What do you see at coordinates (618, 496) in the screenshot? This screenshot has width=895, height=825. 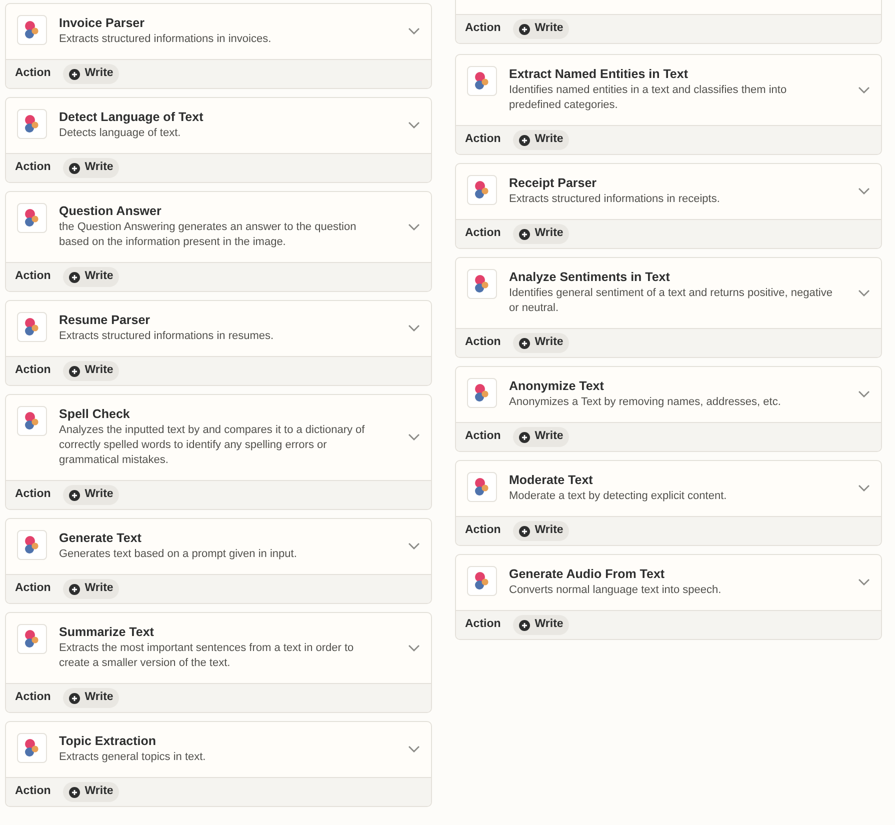 I see `card-description: Moderate a text by detecting explicit content.` at bounding box center [618, 496].